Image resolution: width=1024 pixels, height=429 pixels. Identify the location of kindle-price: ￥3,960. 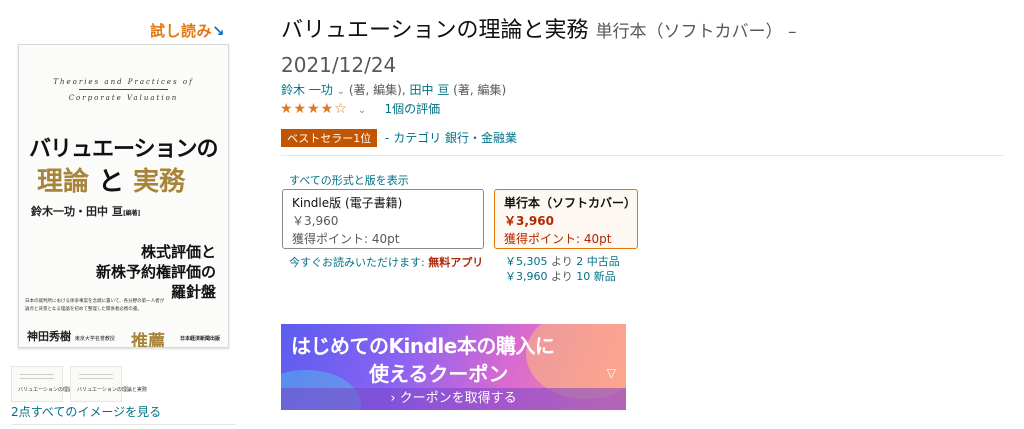
(315, 221).